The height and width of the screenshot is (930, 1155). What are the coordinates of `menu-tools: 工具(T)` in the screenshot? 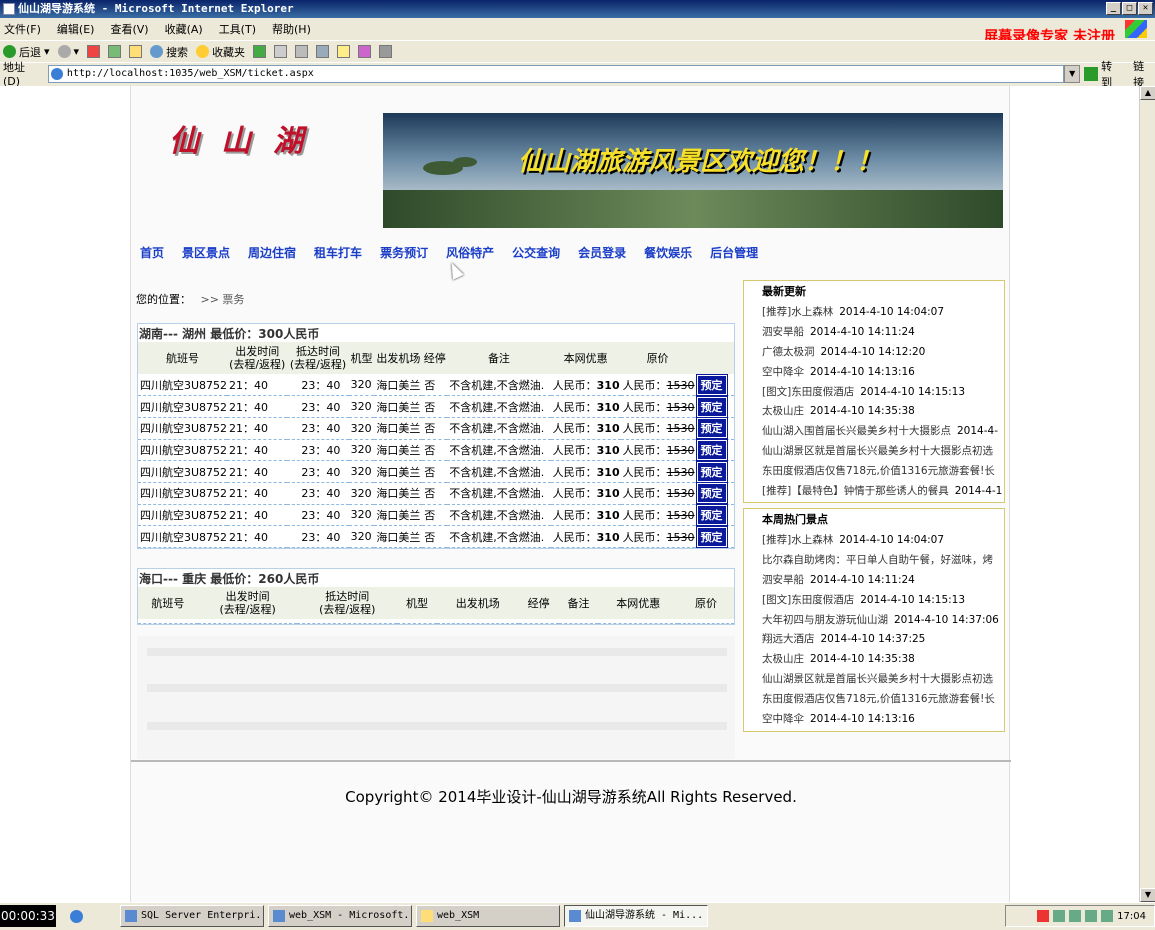 It's located at (237, 29).